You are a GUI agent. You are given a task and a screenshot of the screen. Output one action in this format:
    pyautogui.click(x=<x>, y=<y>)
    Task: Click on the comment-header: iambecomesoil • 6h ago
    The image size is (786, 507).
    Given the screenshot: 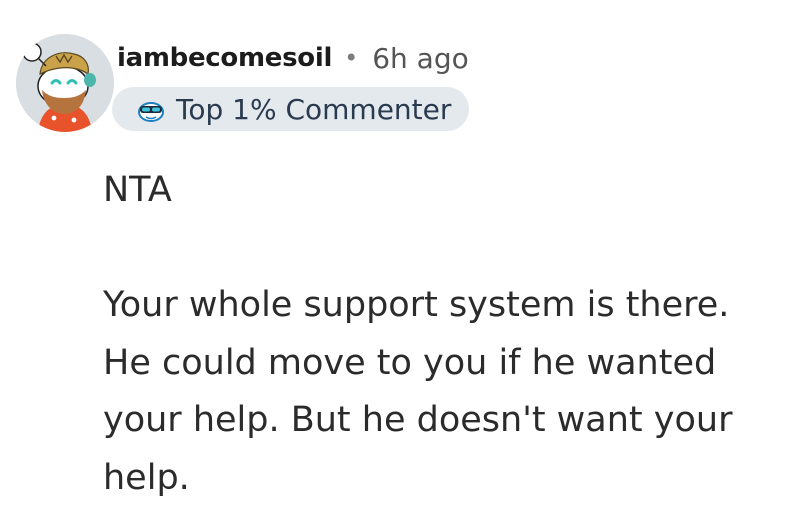 What is the action you would take?
    pyautogui.click(x=293, y=58)
    